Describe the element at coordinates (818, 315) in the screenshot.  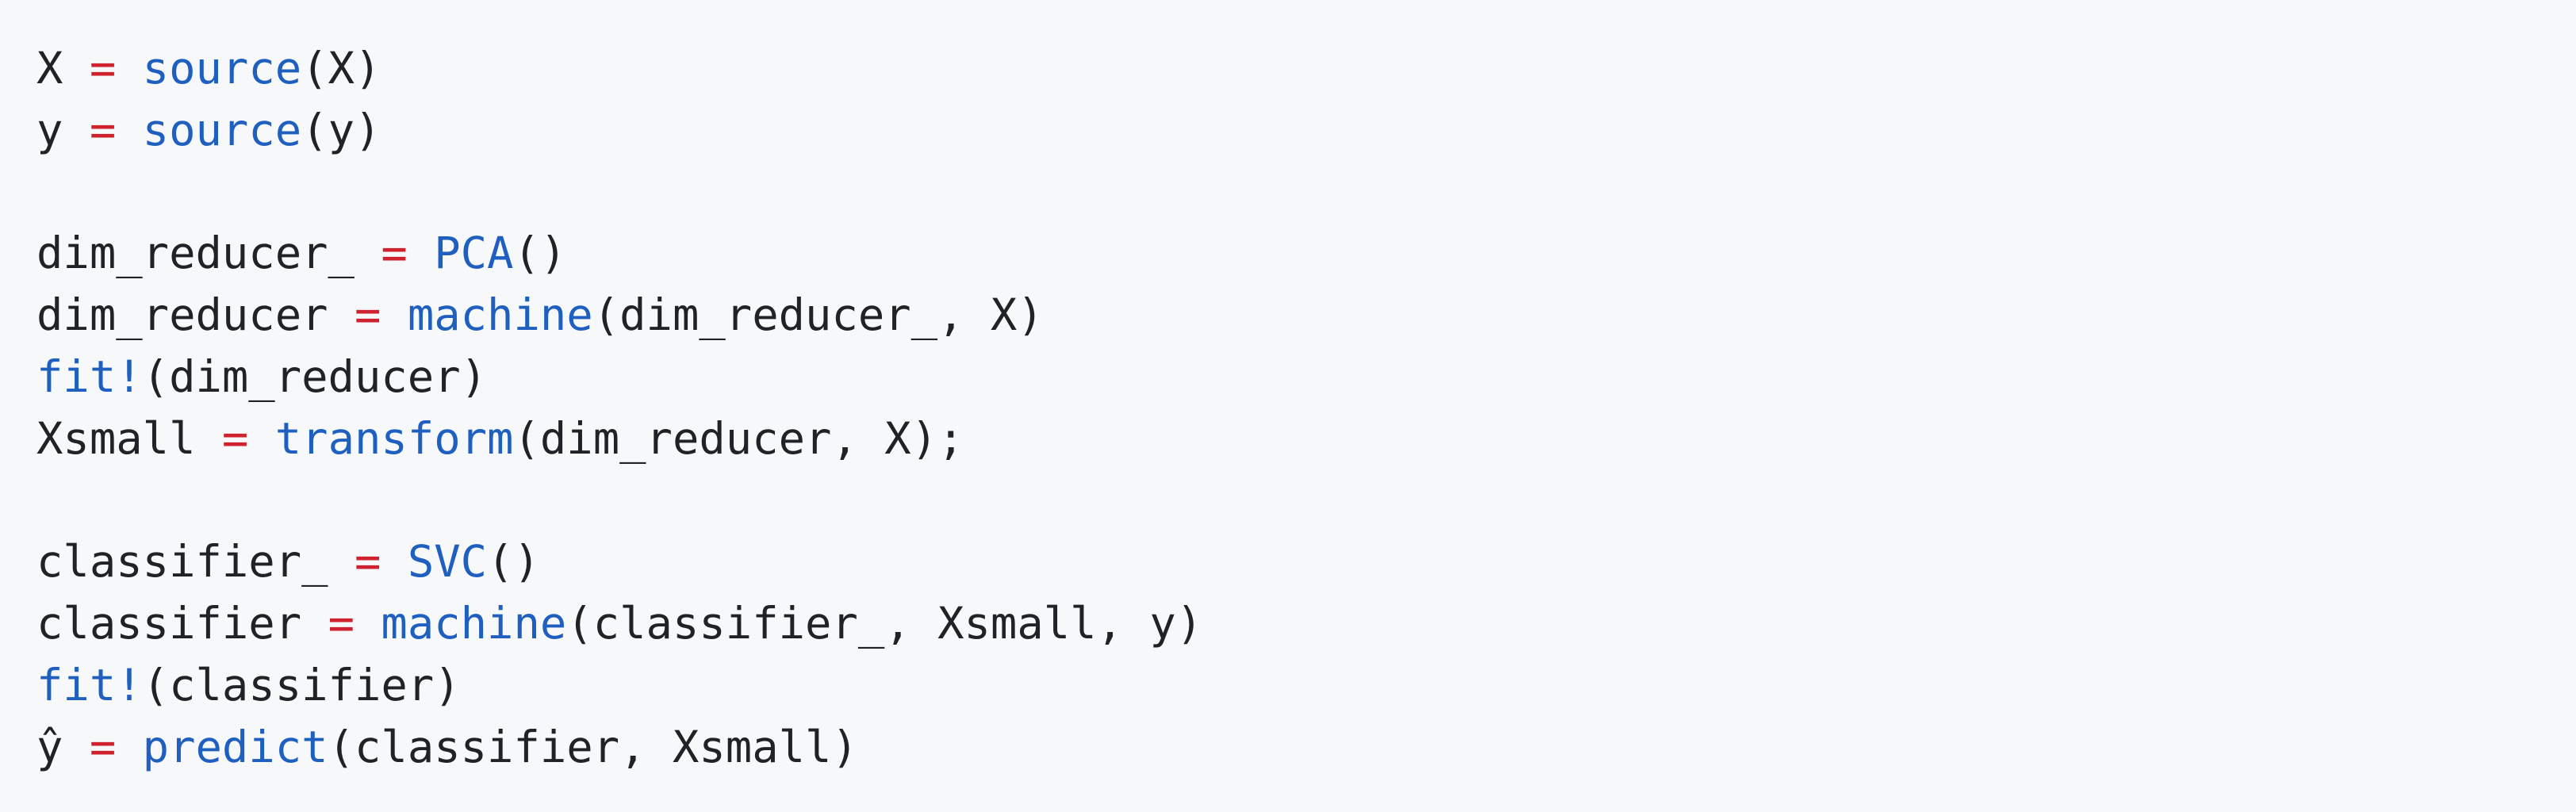
I see `code-punctuation: (dim_reducer_, X)` at that location.